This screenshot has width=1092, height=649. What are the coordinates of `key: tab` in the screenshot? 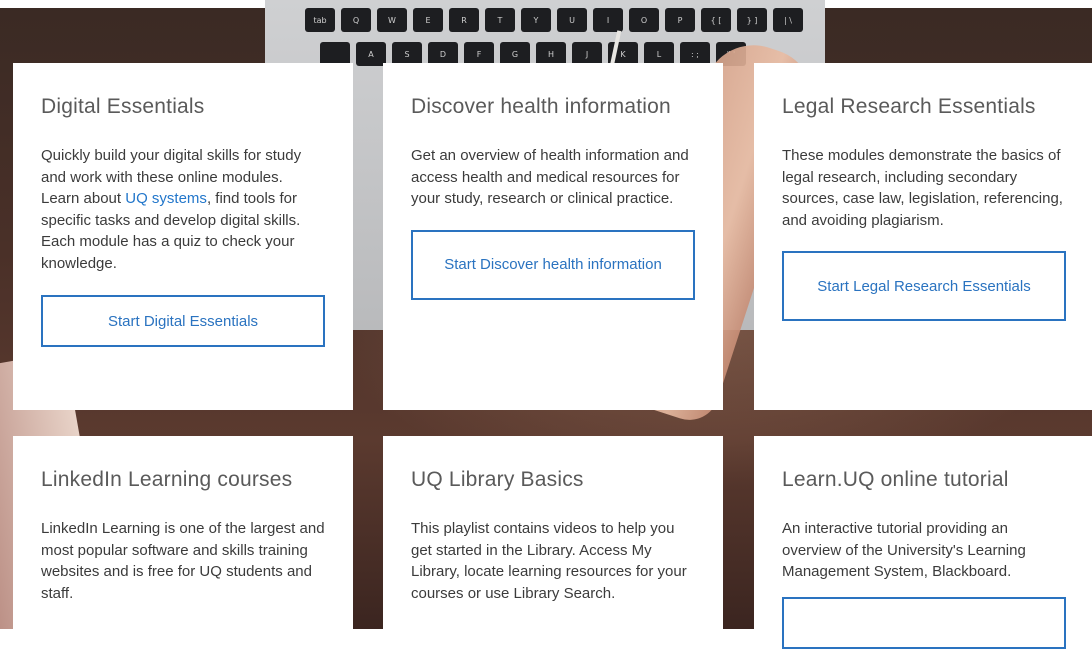 It's located at (320, 20).